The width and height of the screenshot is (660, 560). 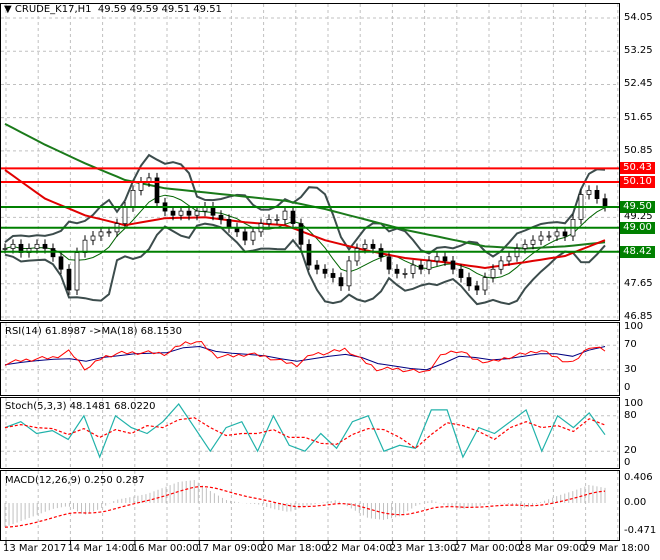 What do you see at coordinates (627, 462) in the screenshot?
I see `stoch-tick: 0` at bounding box center [627, 462].